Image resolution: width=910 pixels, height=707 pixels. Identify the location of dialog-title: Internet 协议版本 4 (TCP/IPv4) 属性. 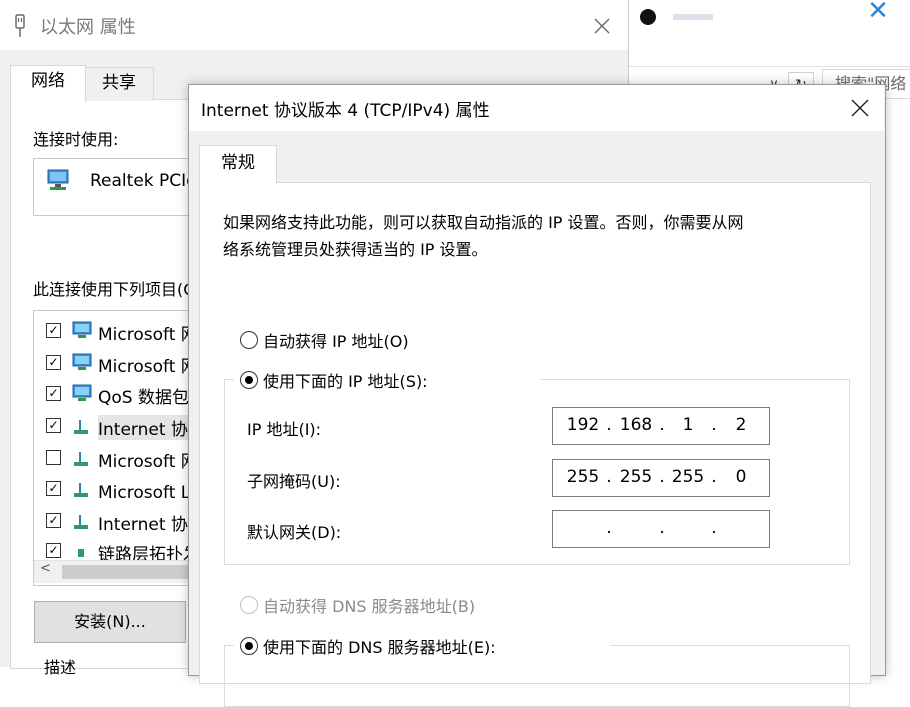
(345, 111).